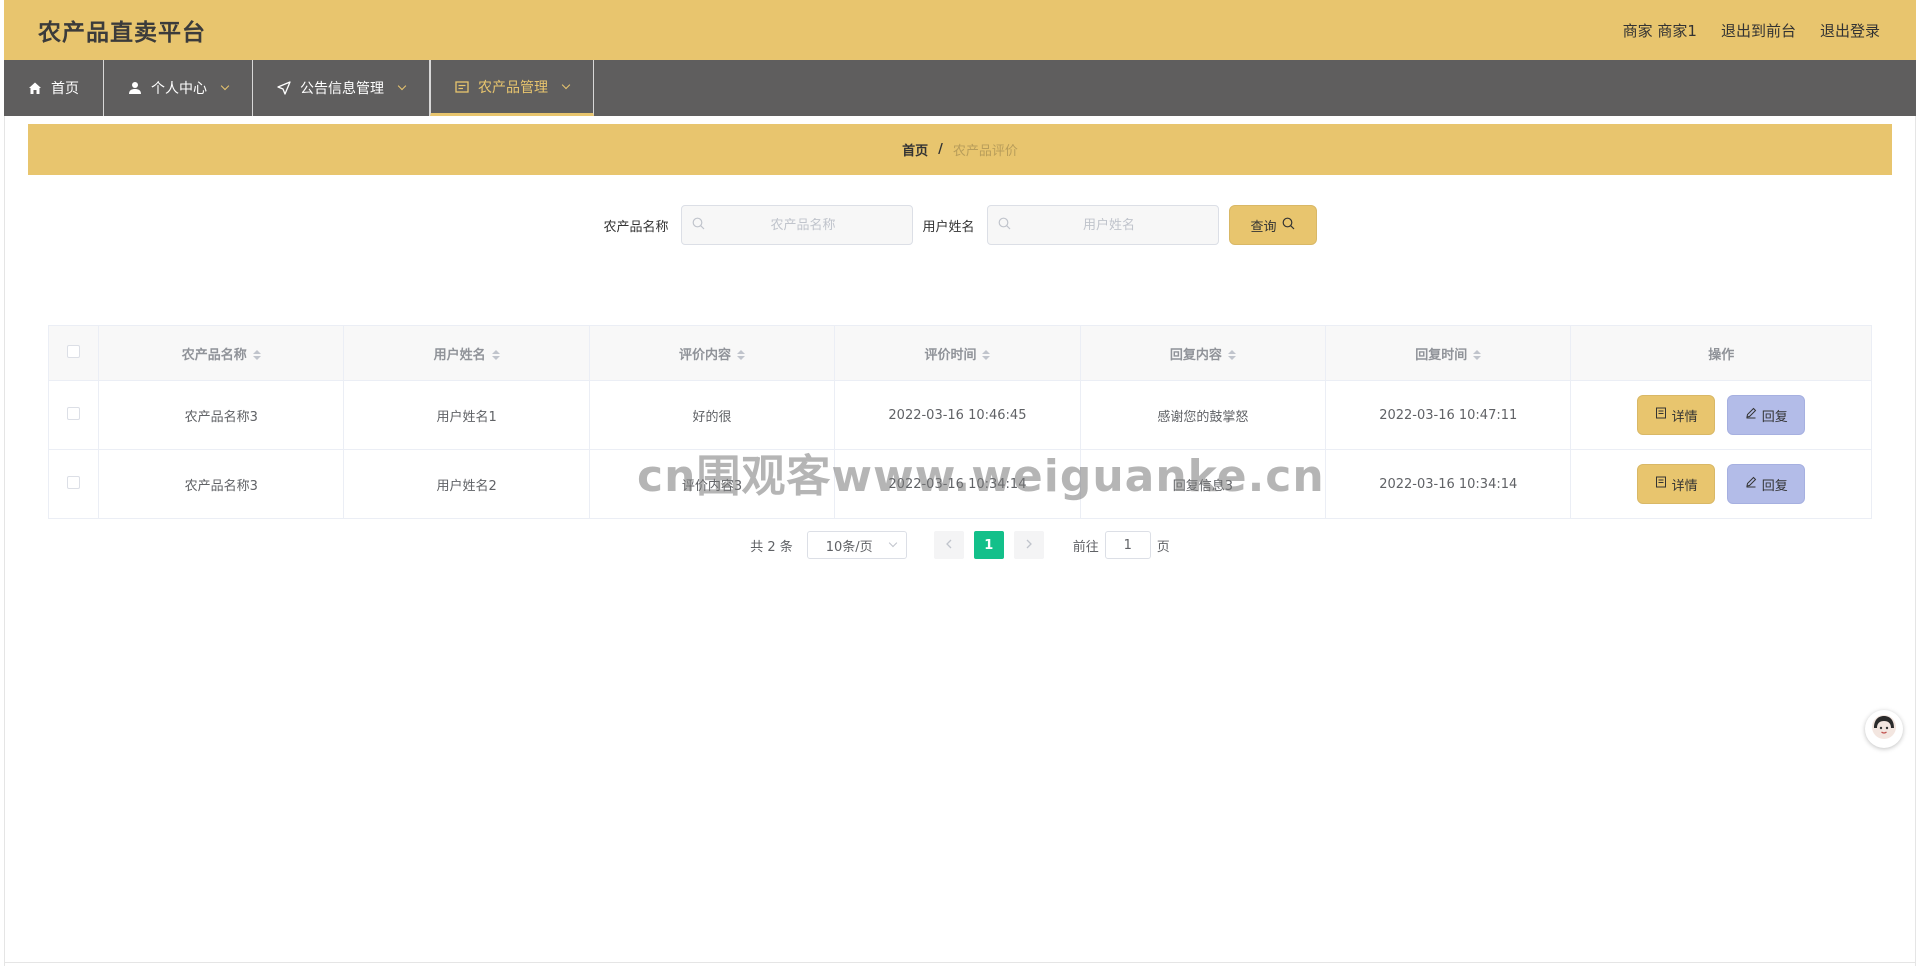 The image size is (1920, 966). Describe the element at coordinates (1441, 355) in the screenshot. I see `col-header-label: 回复时间` at that location.